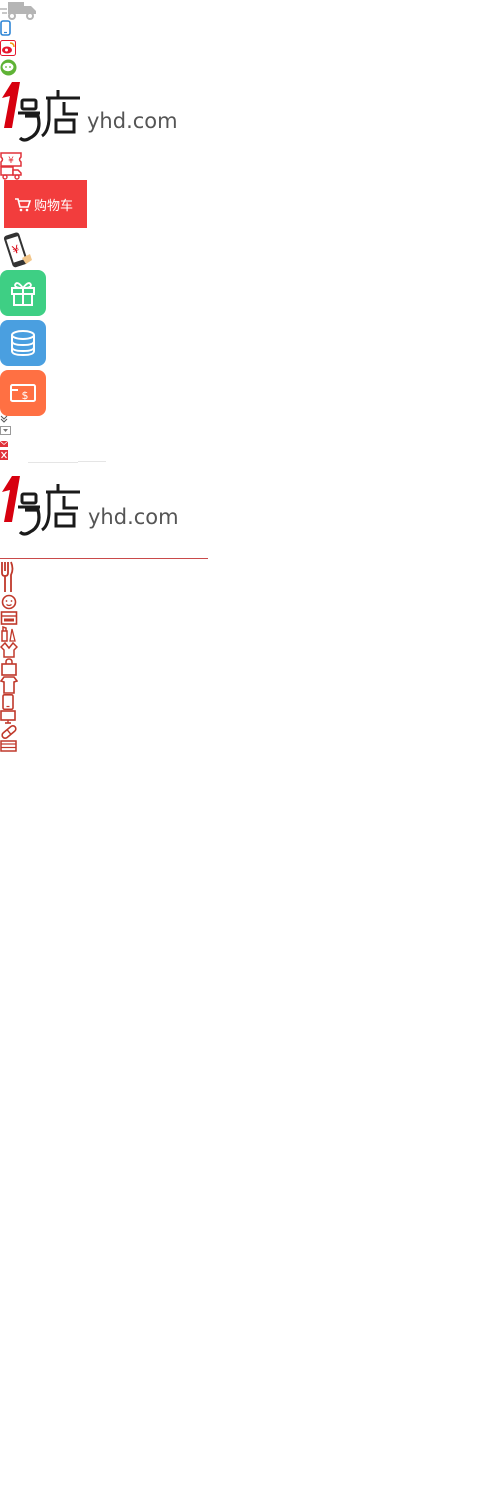  Describe the element at coordinates (9, 634) in the screenshot. I see `cosmetics-icon` at that location.